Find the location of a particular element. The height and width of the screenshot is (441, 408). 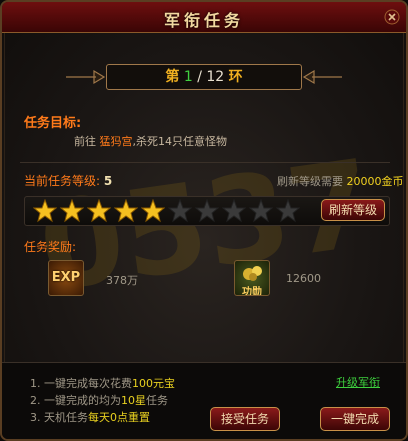

title-bar: 军衔任务 is located at coordinates (204, 17).